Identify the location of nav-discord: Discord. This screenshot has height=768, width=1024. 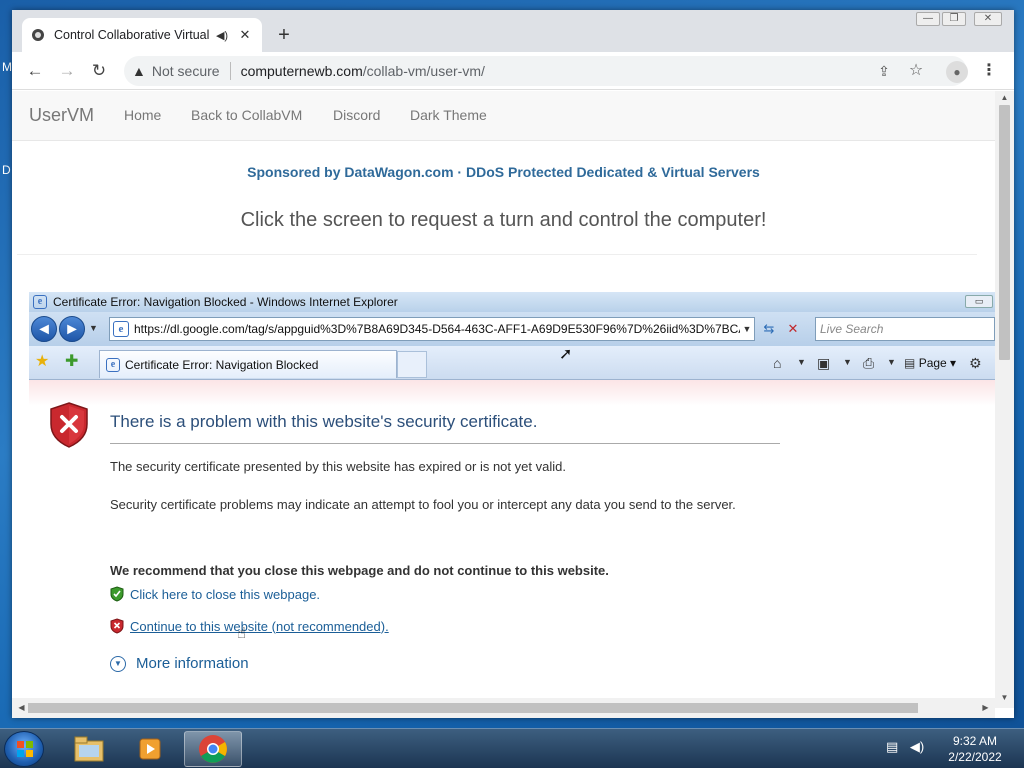
(356, 115).